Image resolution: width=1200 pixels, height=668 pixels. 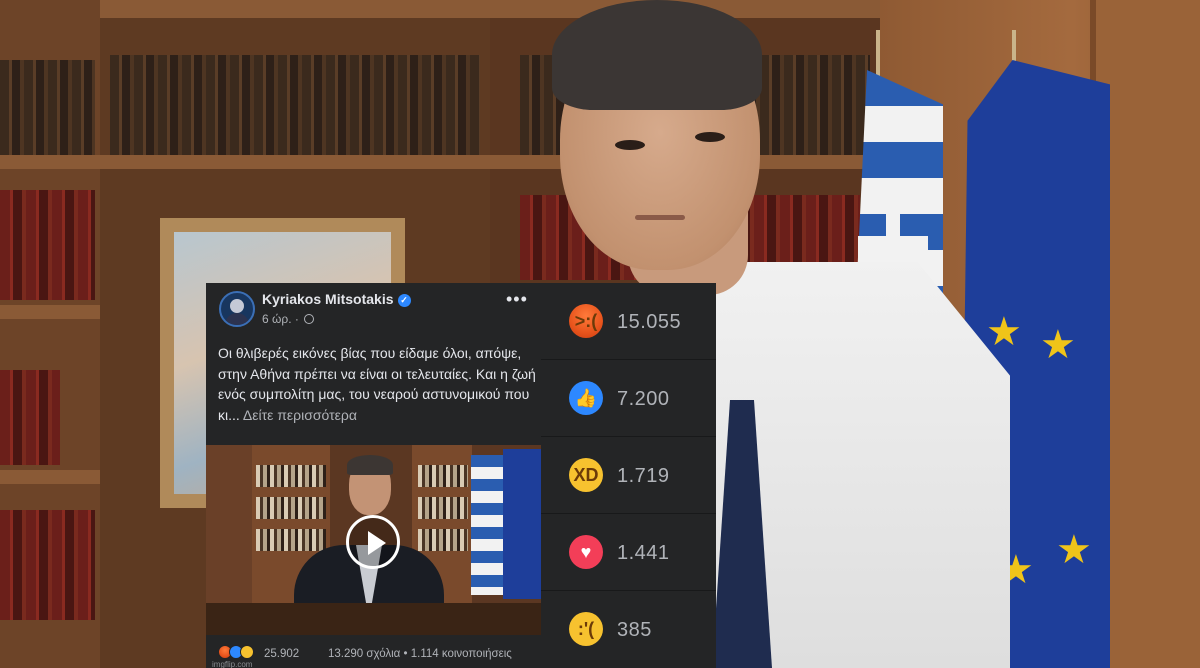 I want to click on haha-emoji-icon, so click(x=247, y=652).